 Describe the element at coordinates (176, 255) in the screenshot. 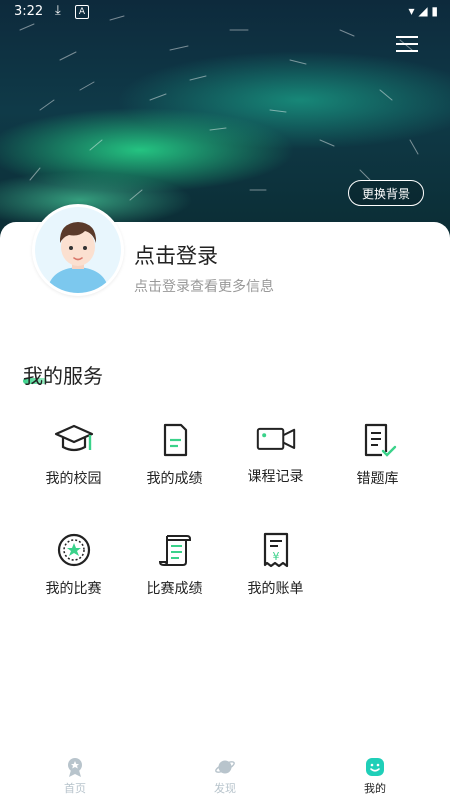

I see `login-title: 点击登录` at that location.